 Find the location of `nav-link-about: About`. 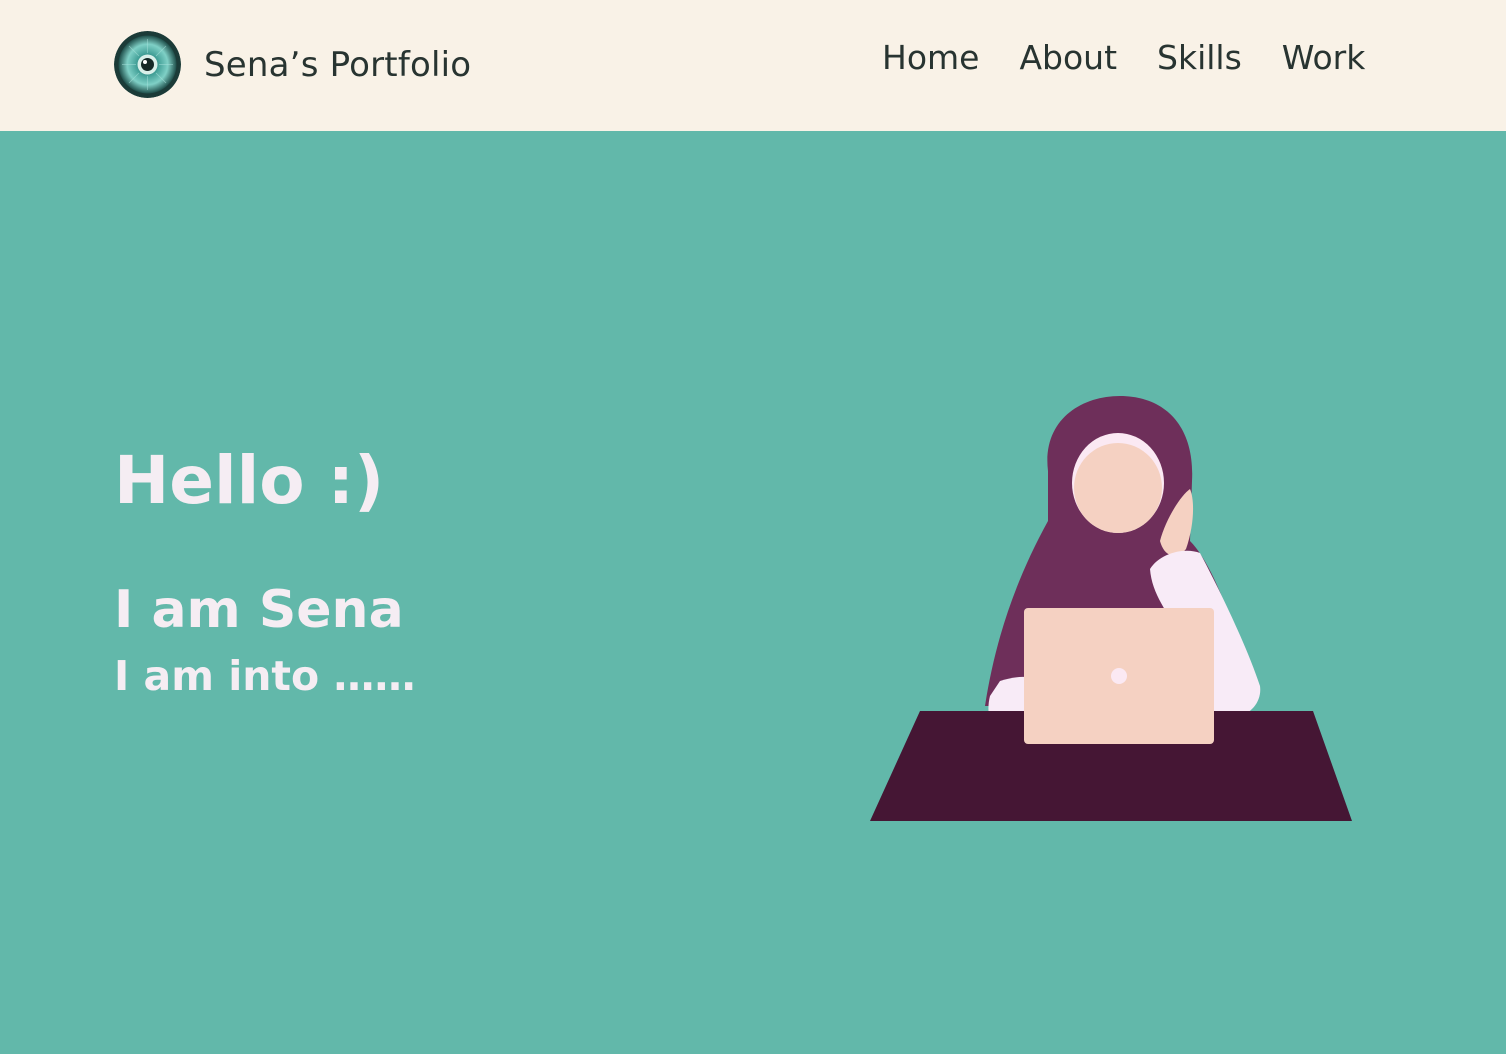

nav-link-about: About is located at coordinates (1068, 57).